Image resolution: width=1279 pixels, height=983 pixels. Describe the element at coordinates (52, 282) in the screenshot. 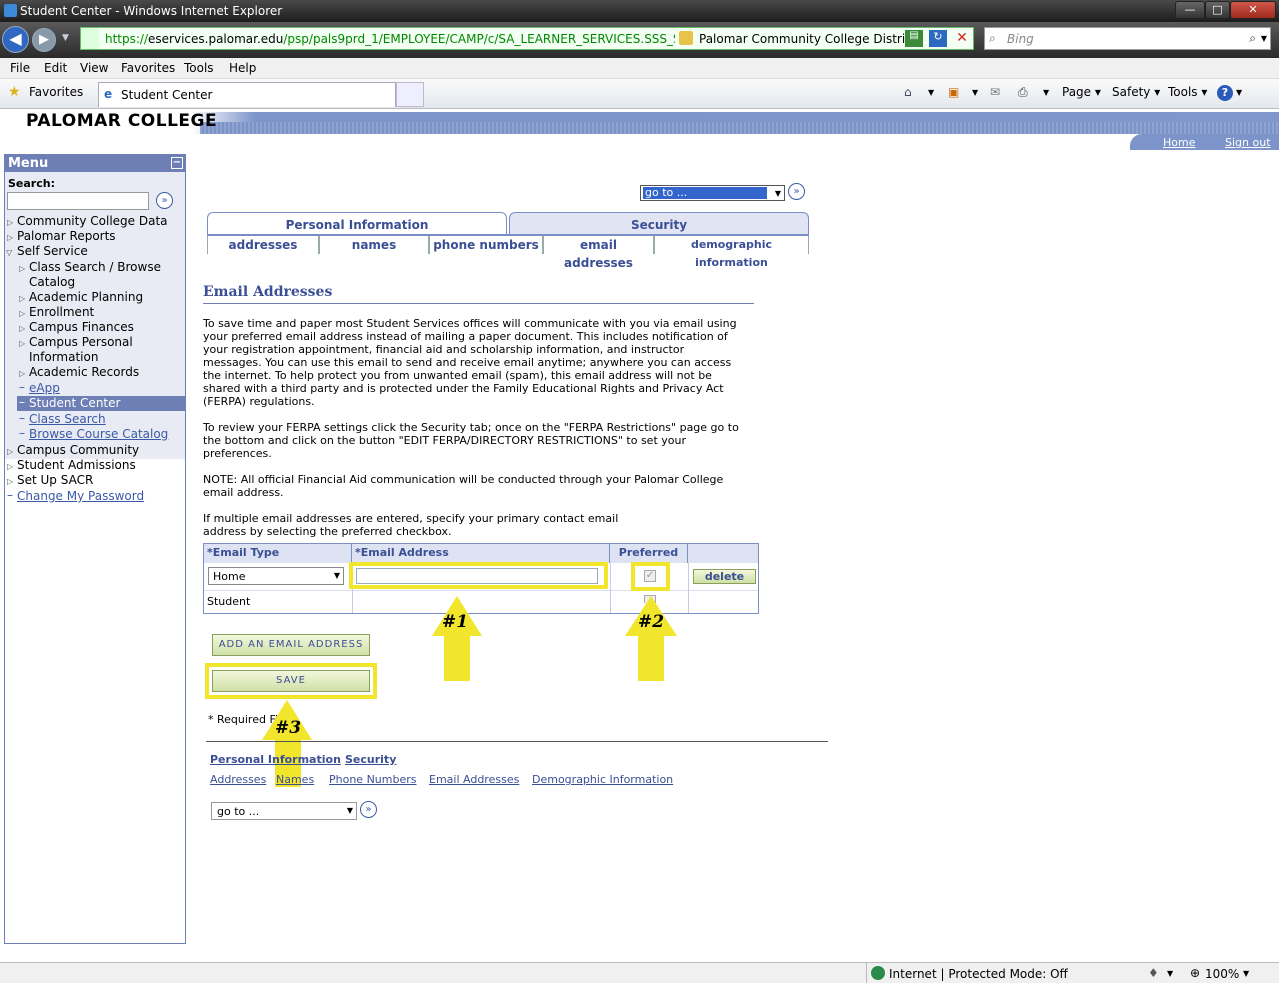

I see `menu-item-catalog: Catalog` at that location.